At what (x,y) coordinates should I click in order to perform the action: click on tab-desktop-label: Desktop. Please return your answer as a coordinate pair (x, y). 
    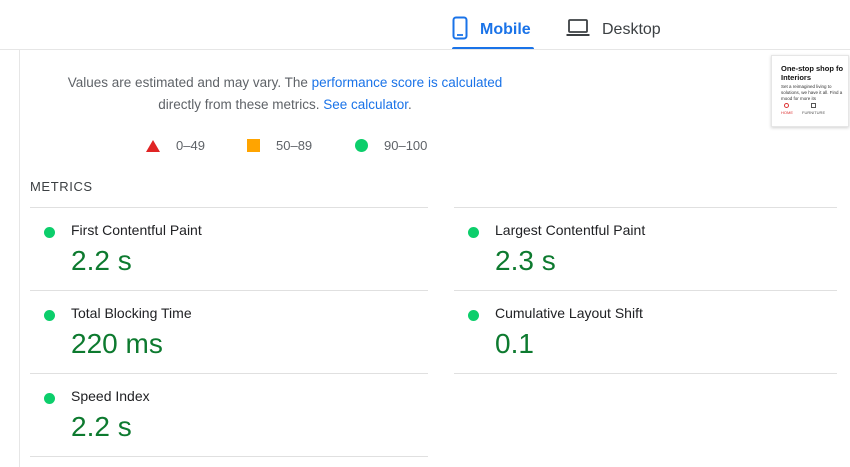
    Looking at the image, I should click on (631, 29).